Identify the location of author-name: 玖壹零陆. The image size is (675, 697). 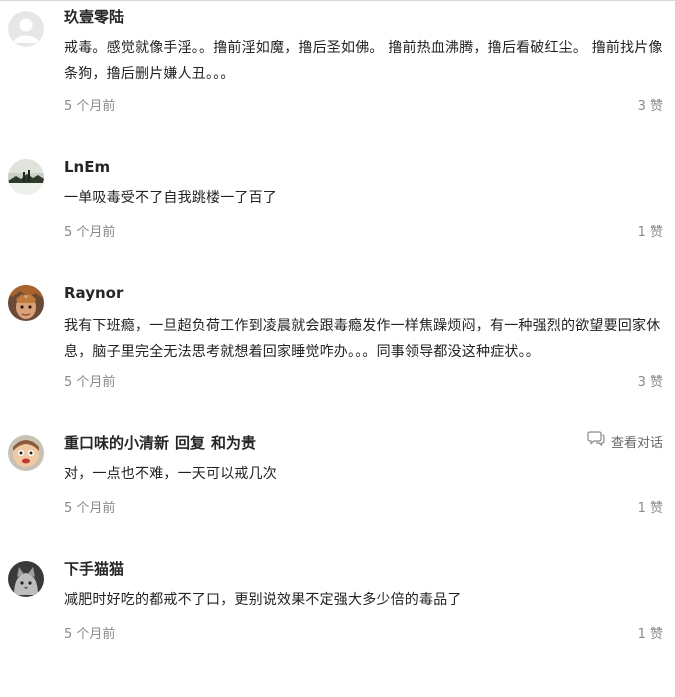
(94, 17).